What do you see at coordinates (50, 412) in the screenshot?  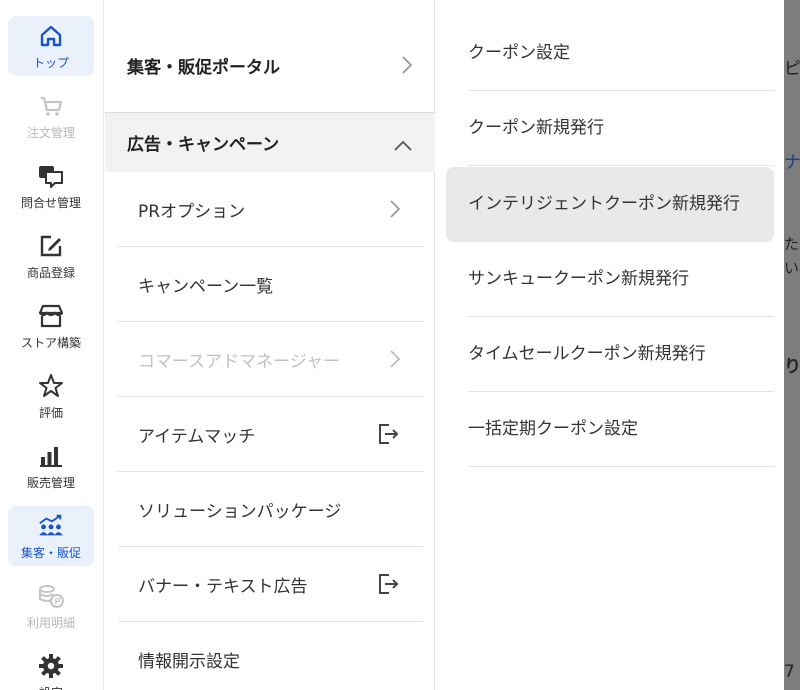 I see `rail-item-label: 評価` at bounding box center [50, 412].